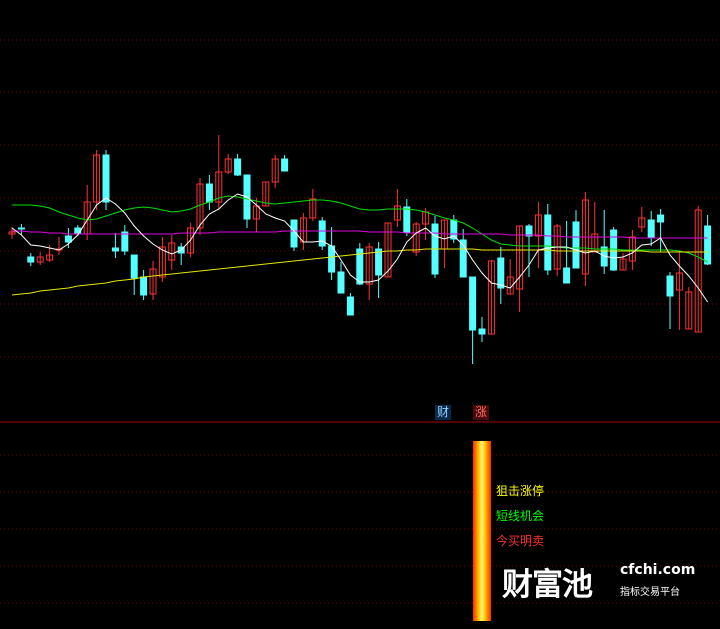 This screenshot has height=629, width=720. I want to click on legend-sniper-limit-up: 狙击涨停, so click(520, 491).